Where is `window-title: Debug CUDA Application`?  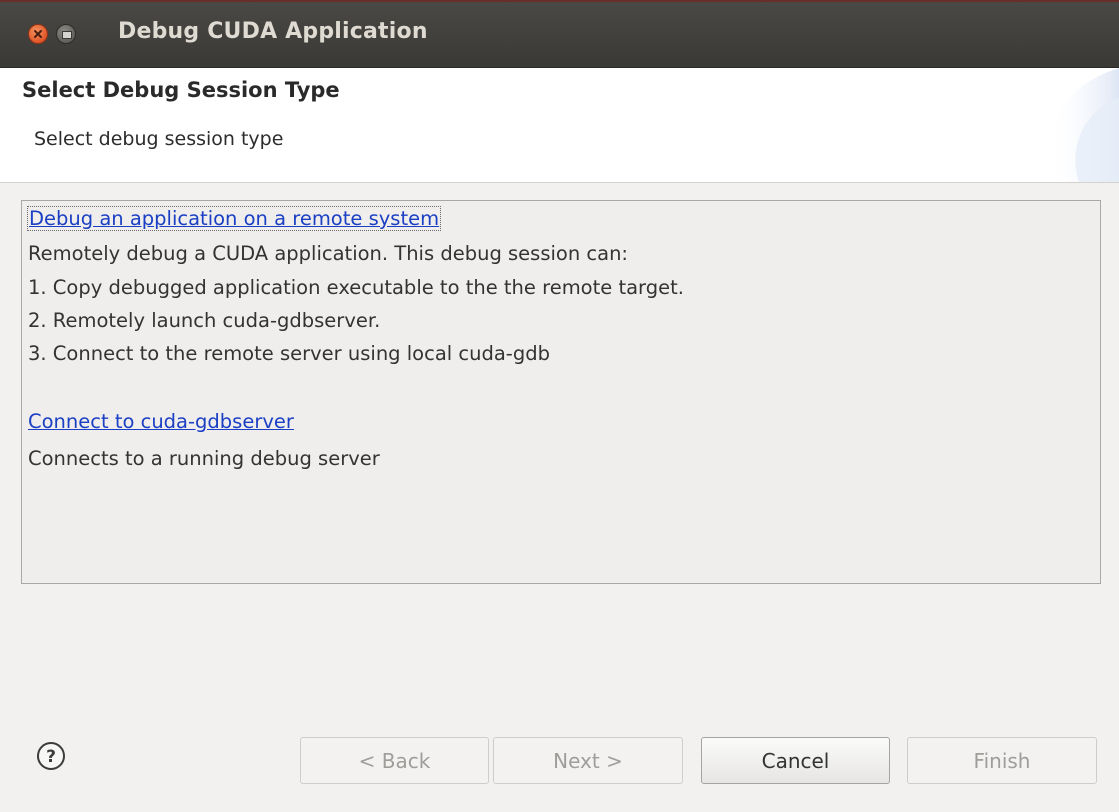 window-title: Debug CUDA Application is located at coordinates (273, 31).